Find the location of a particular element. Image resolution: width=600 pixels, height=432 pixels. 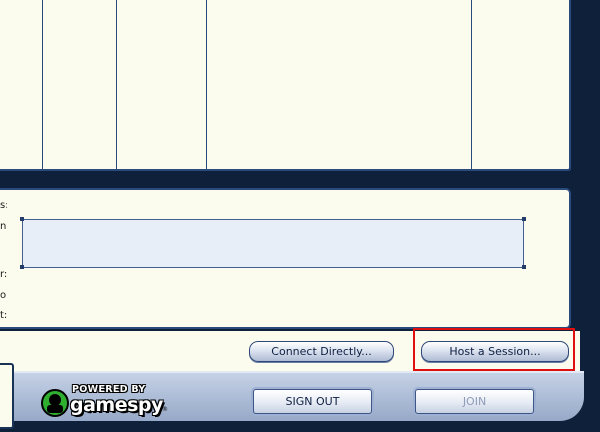

highlight-box is located at coordinates (494, 349).